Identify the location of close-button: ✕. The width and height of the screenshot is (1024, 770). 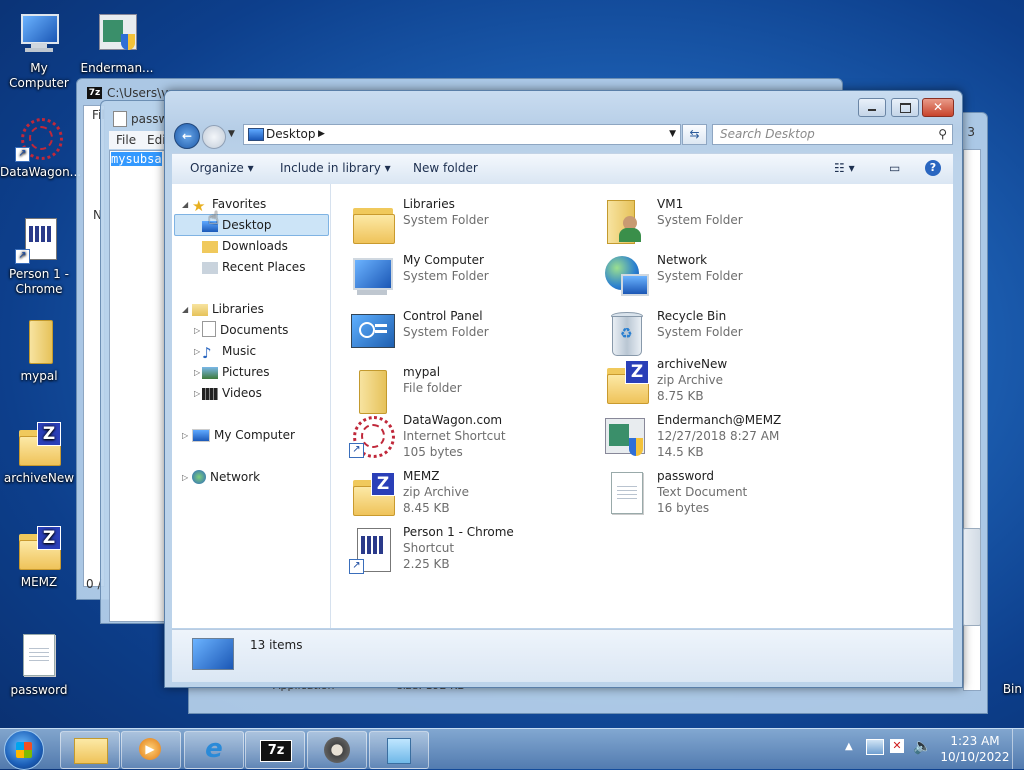
(938, 107).